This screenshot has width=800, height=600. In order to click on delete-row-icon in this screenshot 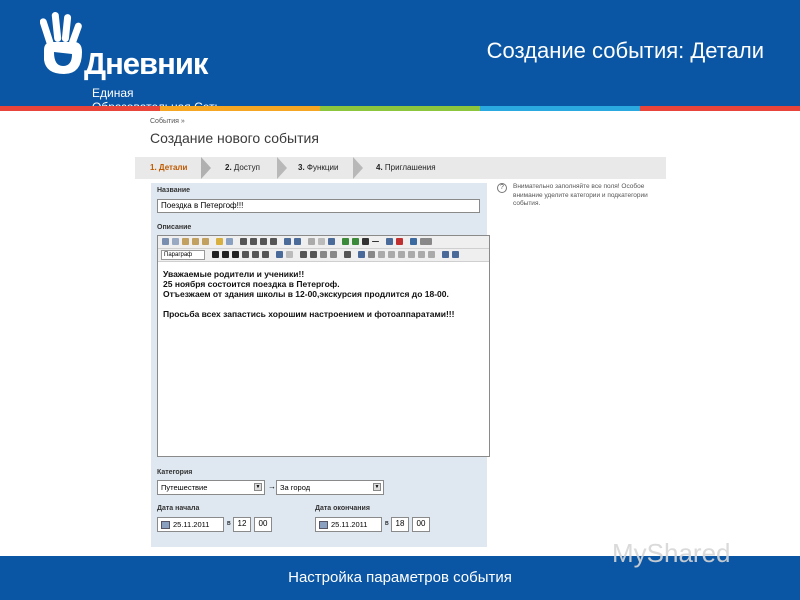, I will do `click(391, 254)`.